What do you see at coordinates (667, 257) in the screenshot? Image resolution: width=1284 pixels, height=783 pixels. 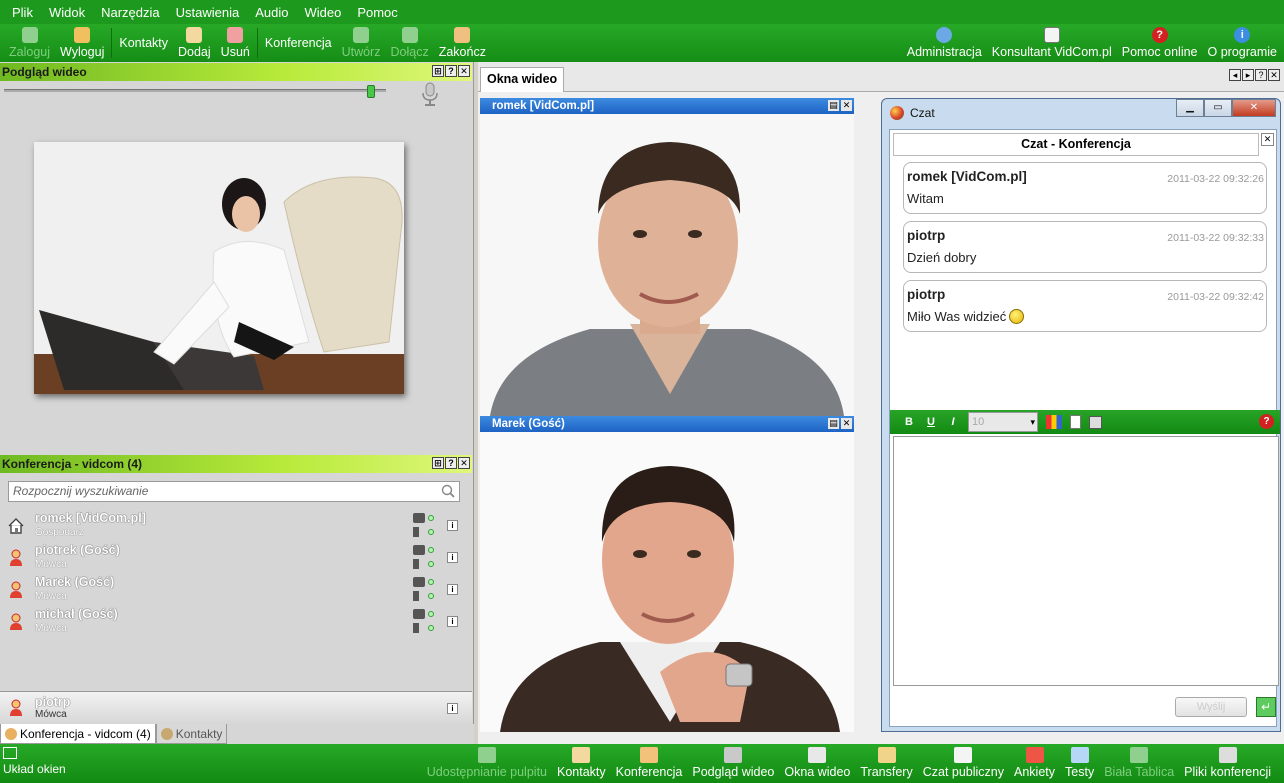 I see `video-window-romek: romek [VidCom.pl] ▤ ✕` at bounding box center [667, 257].